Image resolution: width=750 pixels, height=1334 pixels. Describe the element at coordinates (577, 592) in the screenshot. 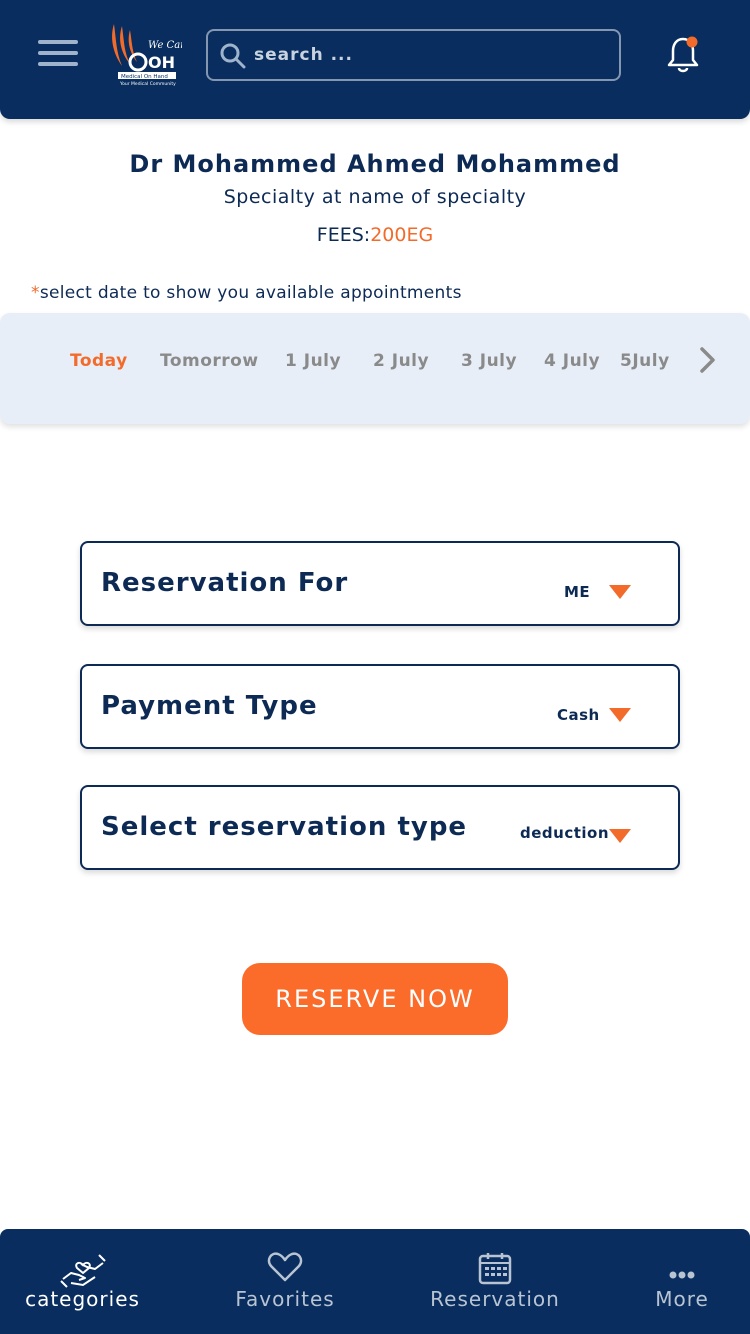

I see `reservation-for-value: ME` at that location.